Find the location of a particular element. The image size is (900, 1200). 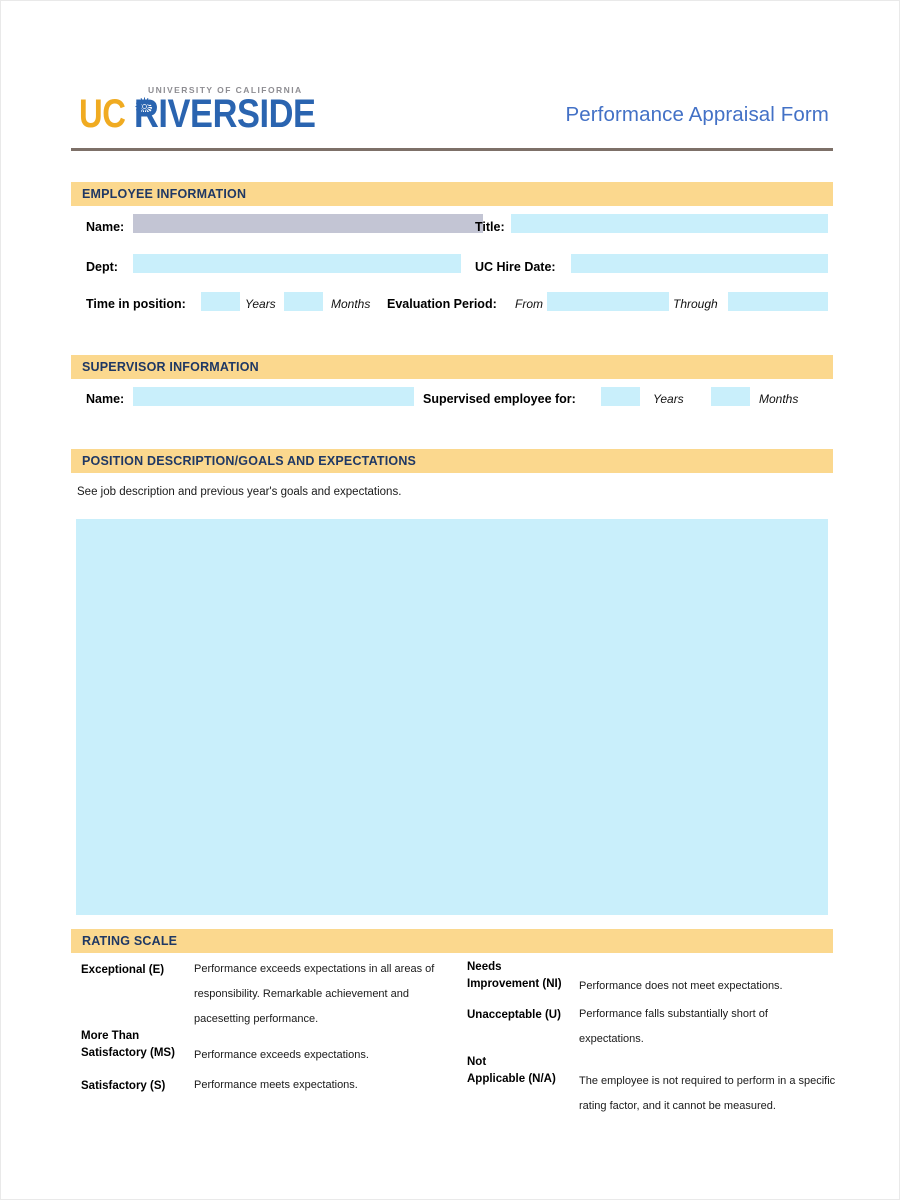

logo-wordmark: UC RIVERSIDE is located at coordinates (212, 114).